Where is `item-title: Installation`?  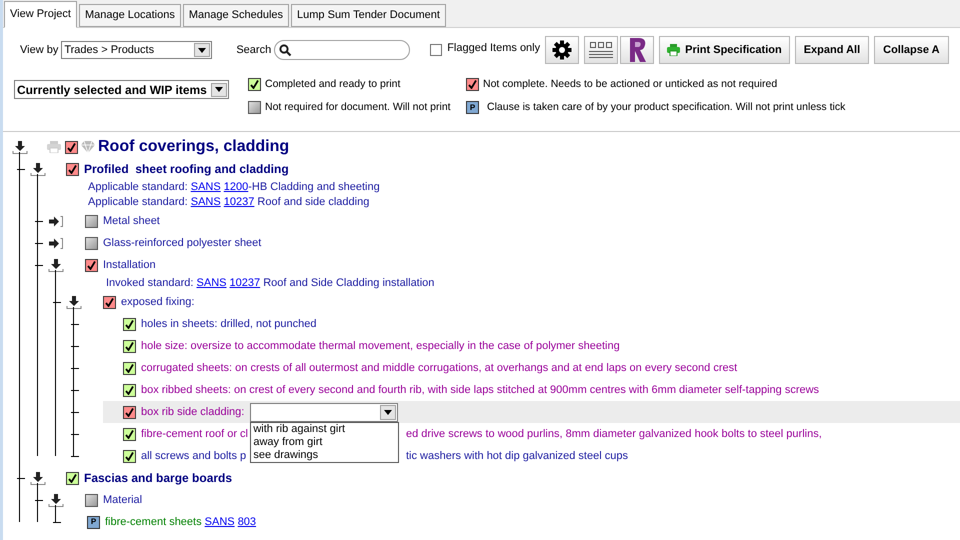 item-title: Installation is located at coordinates (129, 265).